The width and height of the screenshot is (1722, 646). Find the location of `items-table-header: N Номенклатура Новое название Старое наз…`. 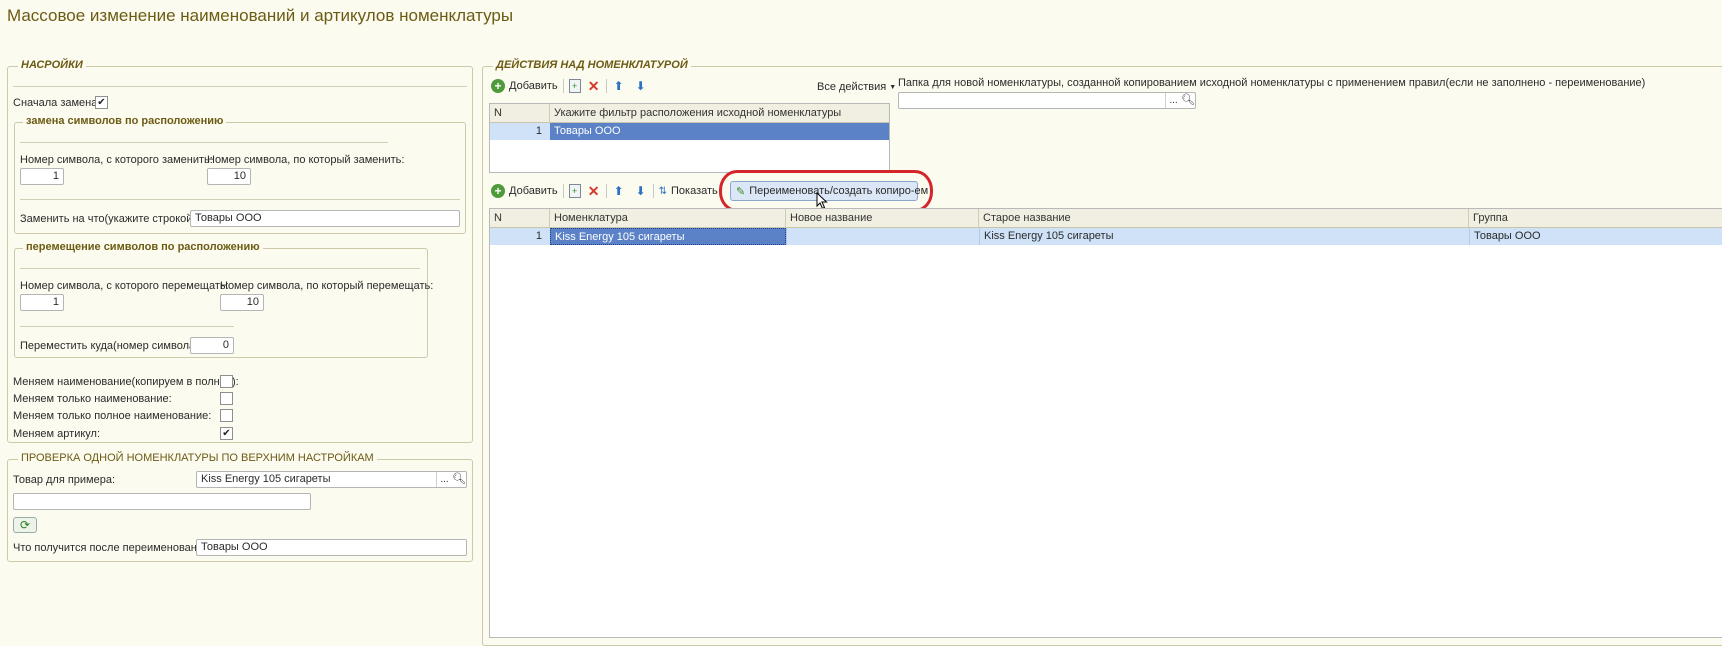

items-table-header: N Номенклатура Новое название Старое наз… is located at coordinates (1106, 218).